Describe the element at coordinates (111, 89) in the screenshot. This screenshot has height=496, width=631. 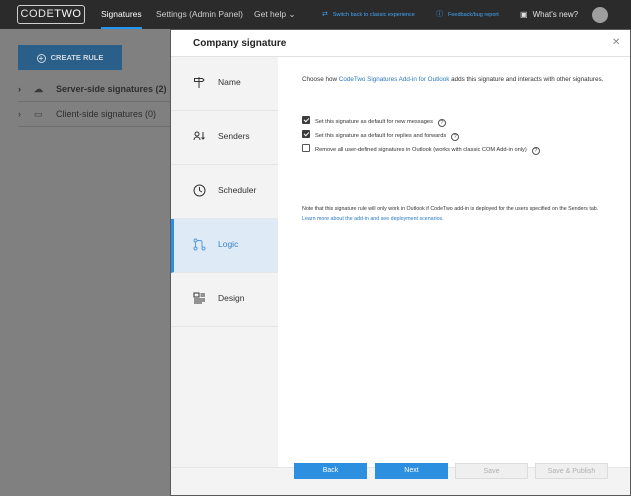
I see `tree-item-label: Server-side signatures (2)` at that location.